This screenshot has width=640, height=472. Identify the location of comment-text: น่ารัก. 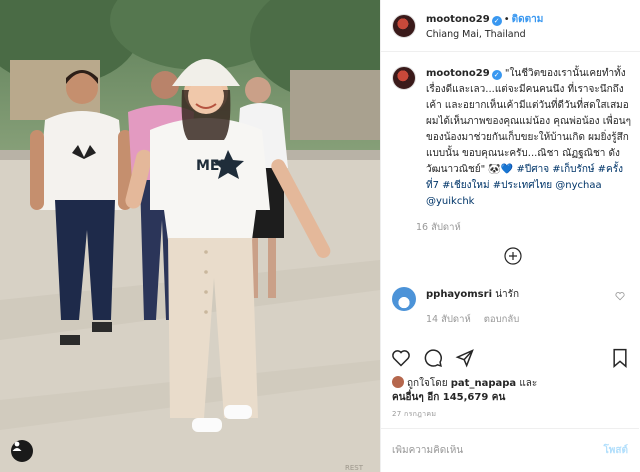
(507, 294).